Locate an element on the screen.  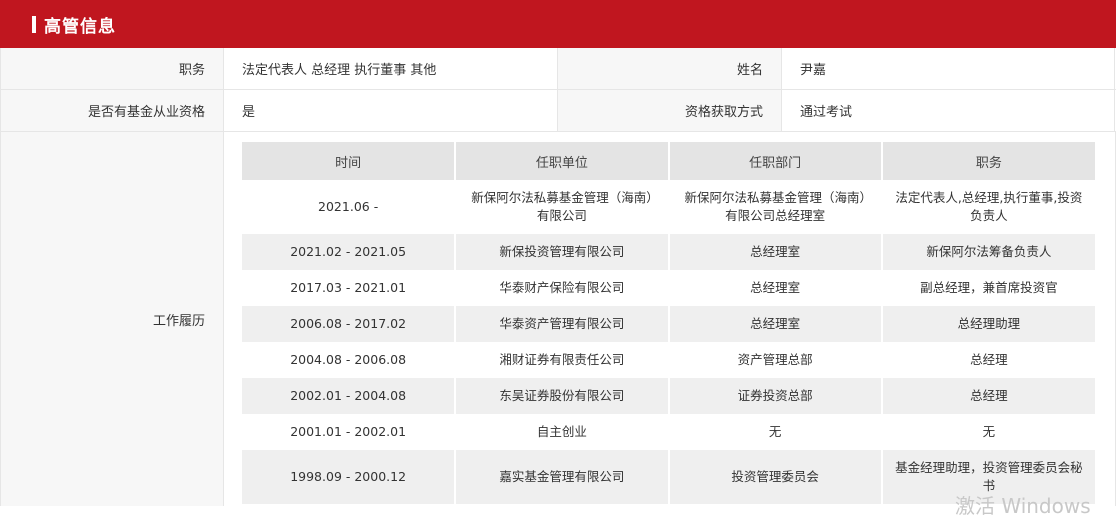
section-header: 高管信息 is located at coordinates (558, 24).